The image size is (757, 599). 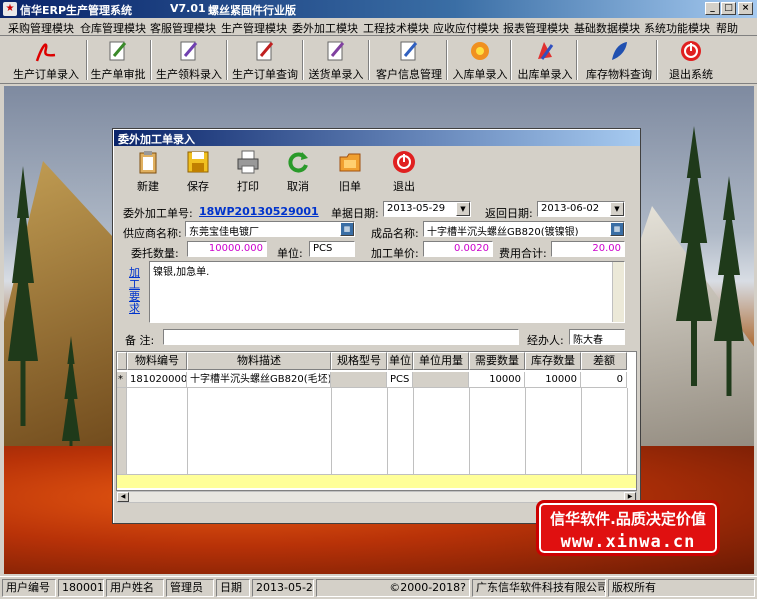 What do you see at coordinates (118, 74) in the screenshot?
I see `toolbar-label: 生产单审批` at bounding box center [118, 74].